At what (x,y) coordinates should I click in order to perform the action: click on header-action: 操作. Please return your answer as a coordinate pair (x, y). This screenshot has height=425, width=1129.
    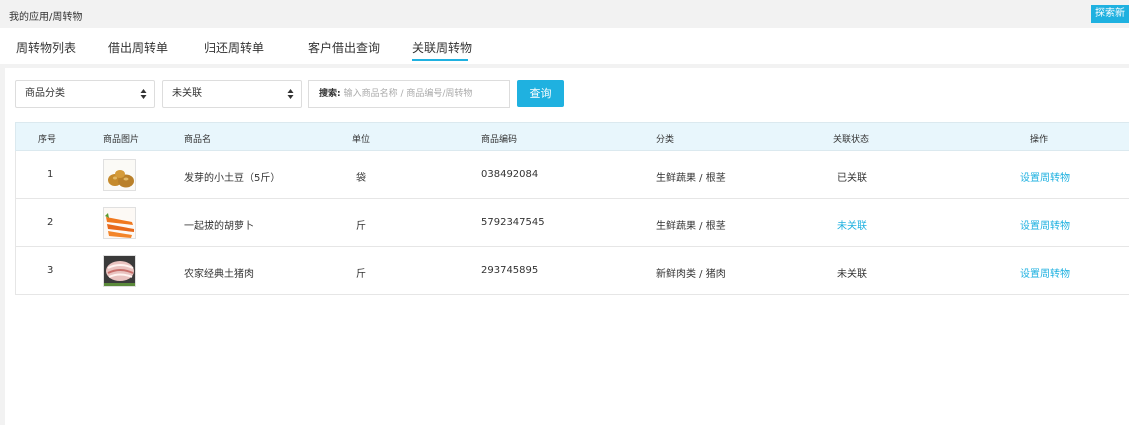
    Looking at the image, I should click on (1039, 140).